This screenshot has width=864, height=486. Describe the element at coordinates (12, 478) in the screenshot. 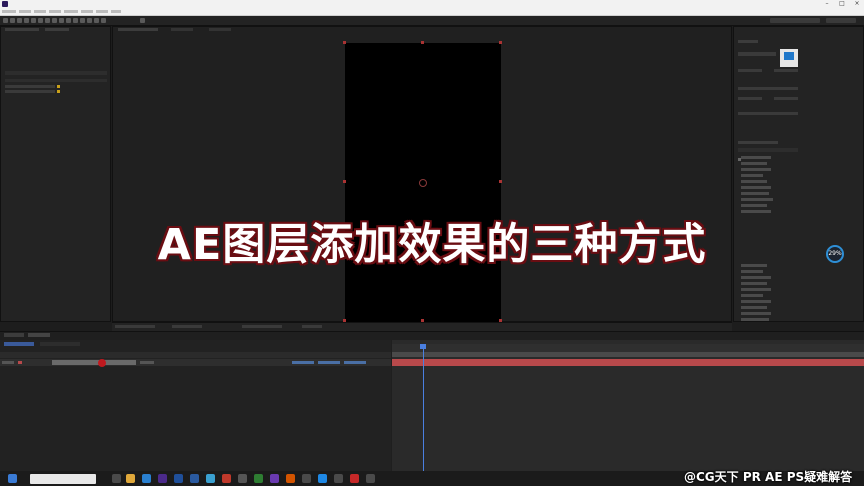

I see `start-menu-icon` at that location.